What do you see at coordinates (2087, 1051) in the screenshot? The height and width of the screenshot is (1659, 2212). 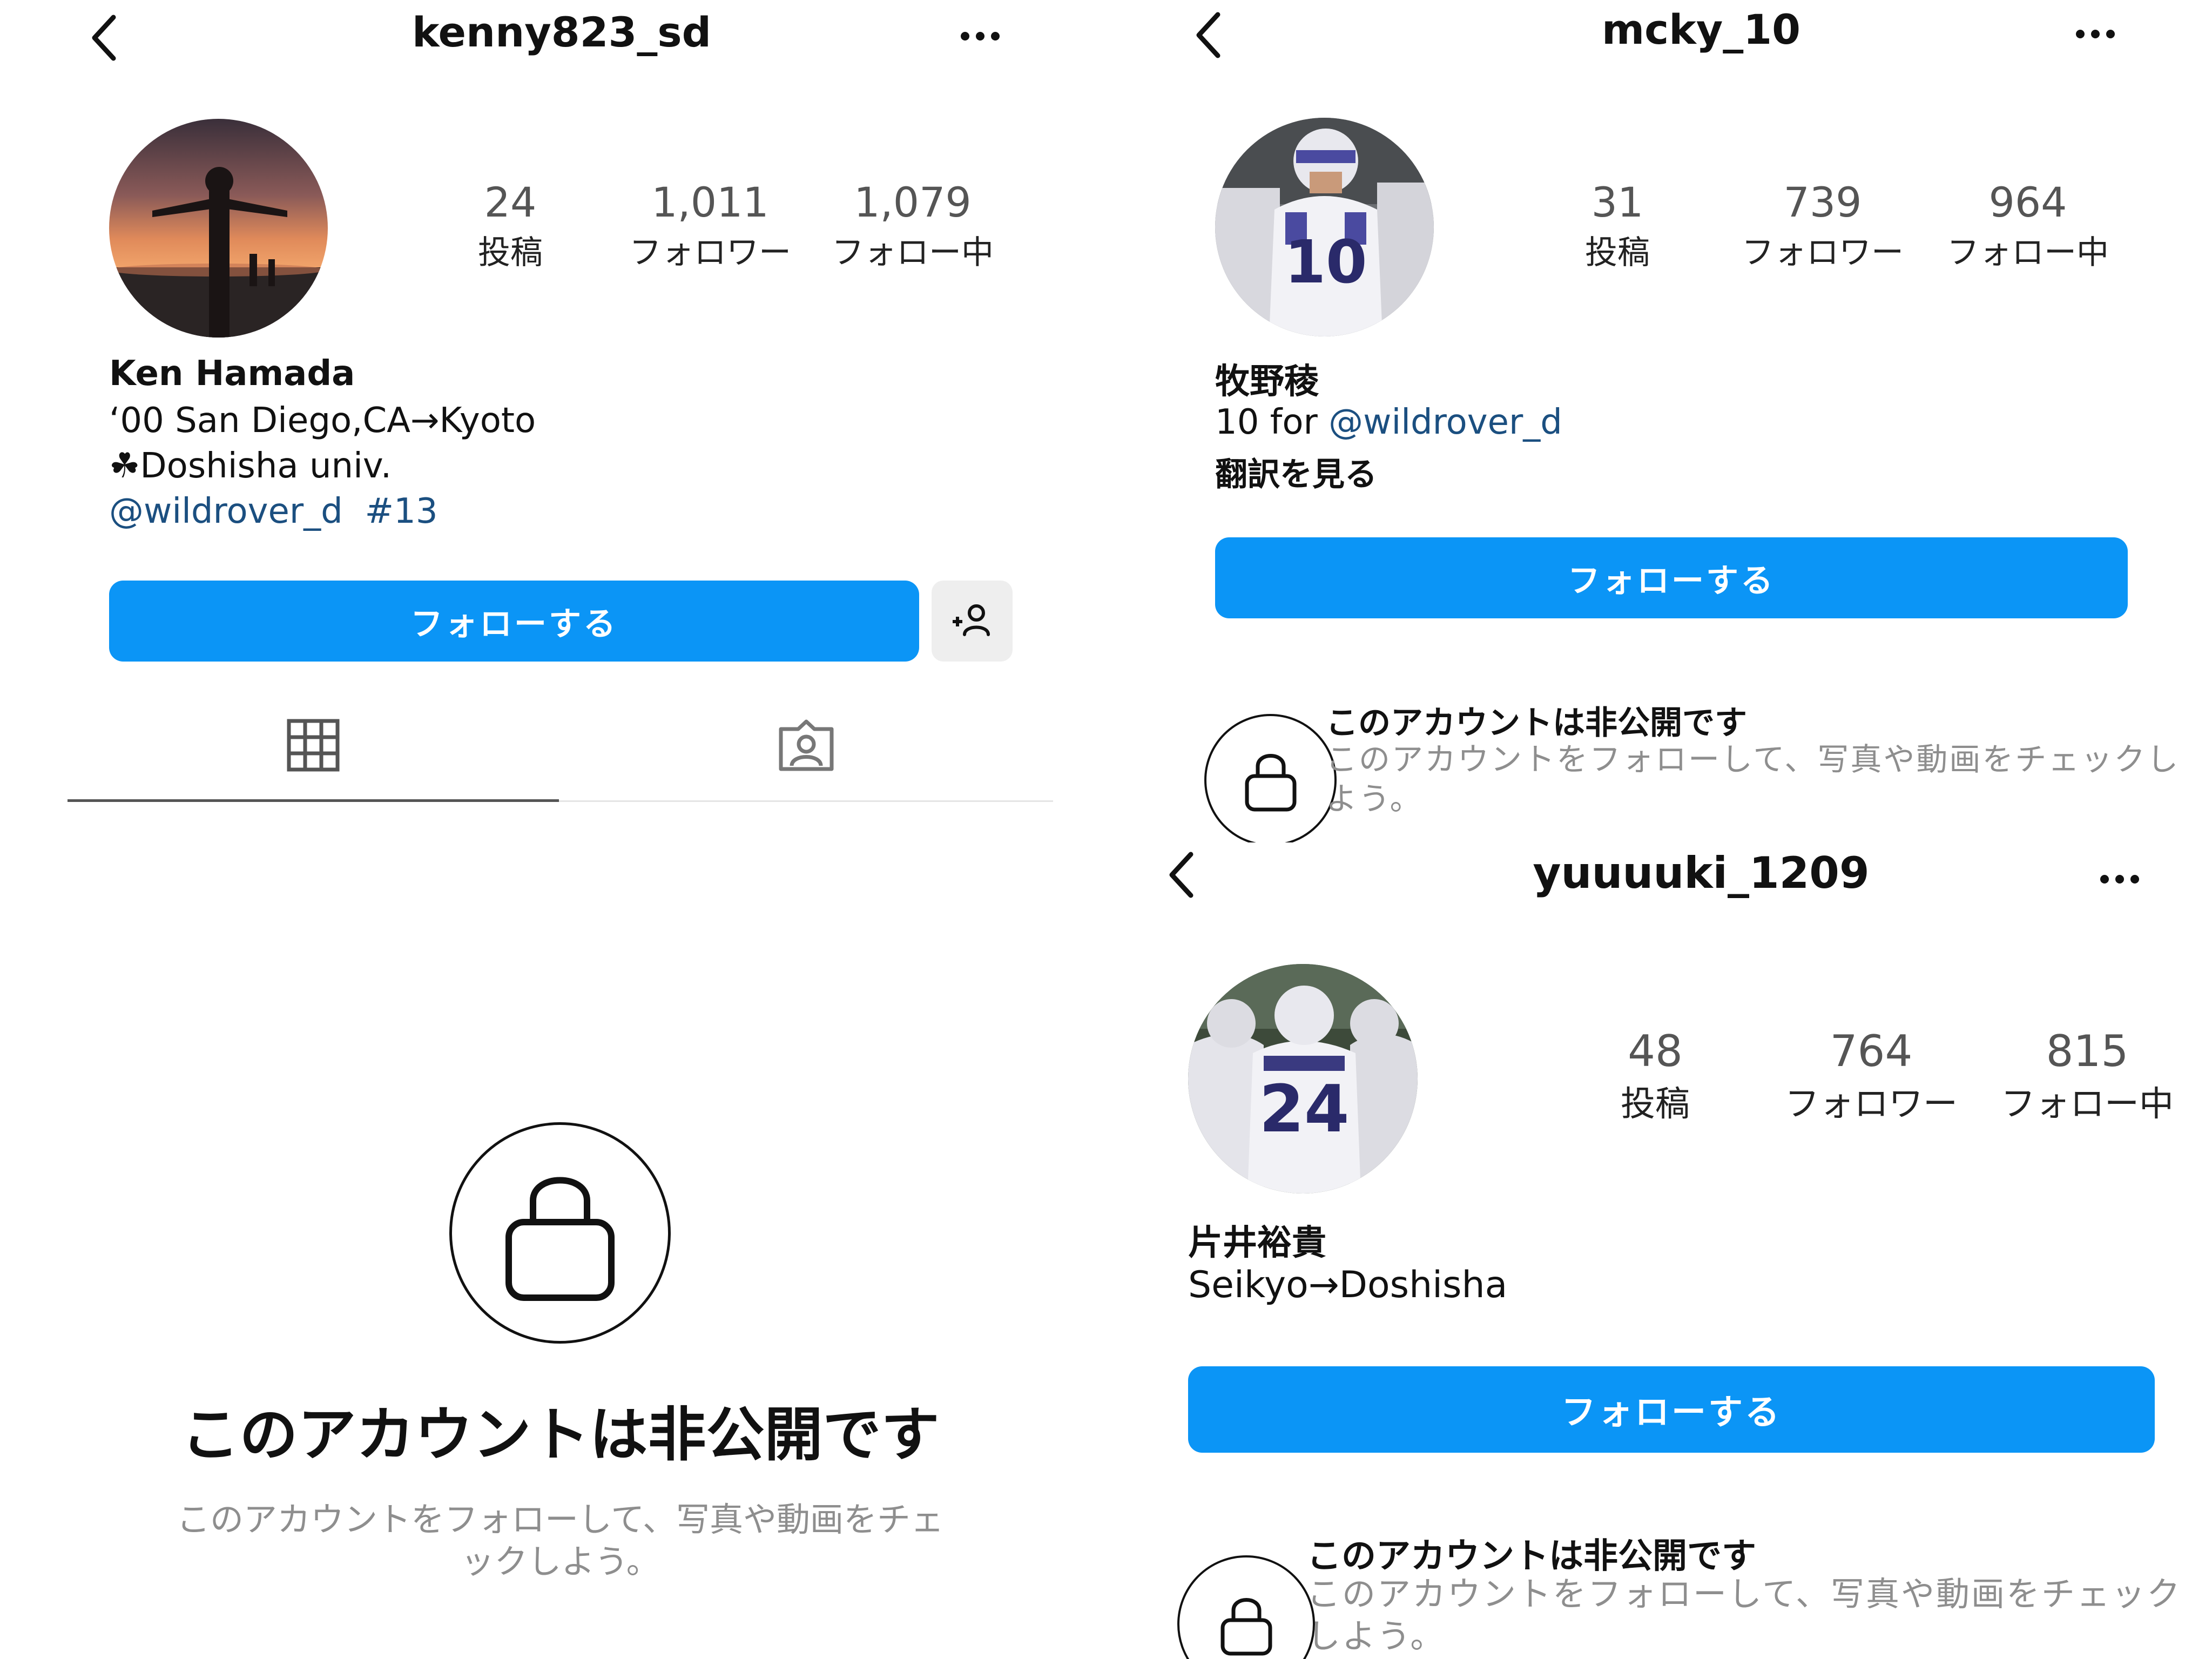 I see `stat-value: 815` at bounding box center [2087, 1051].